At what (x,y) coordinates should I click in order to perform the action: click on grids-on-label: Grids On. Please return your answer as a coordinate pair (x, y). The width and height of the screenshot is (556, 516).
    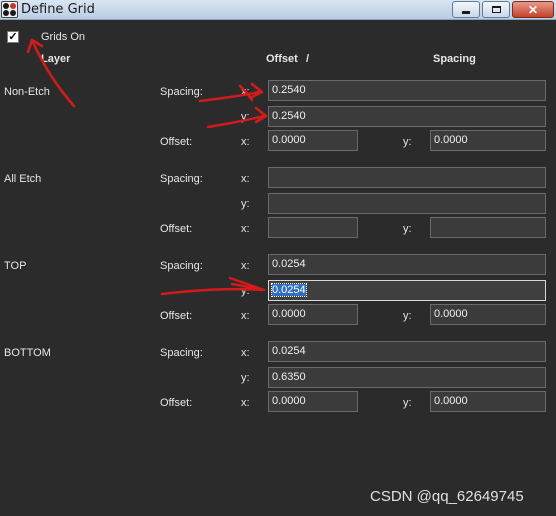
    Looking at the image, I should click on (63, 37).